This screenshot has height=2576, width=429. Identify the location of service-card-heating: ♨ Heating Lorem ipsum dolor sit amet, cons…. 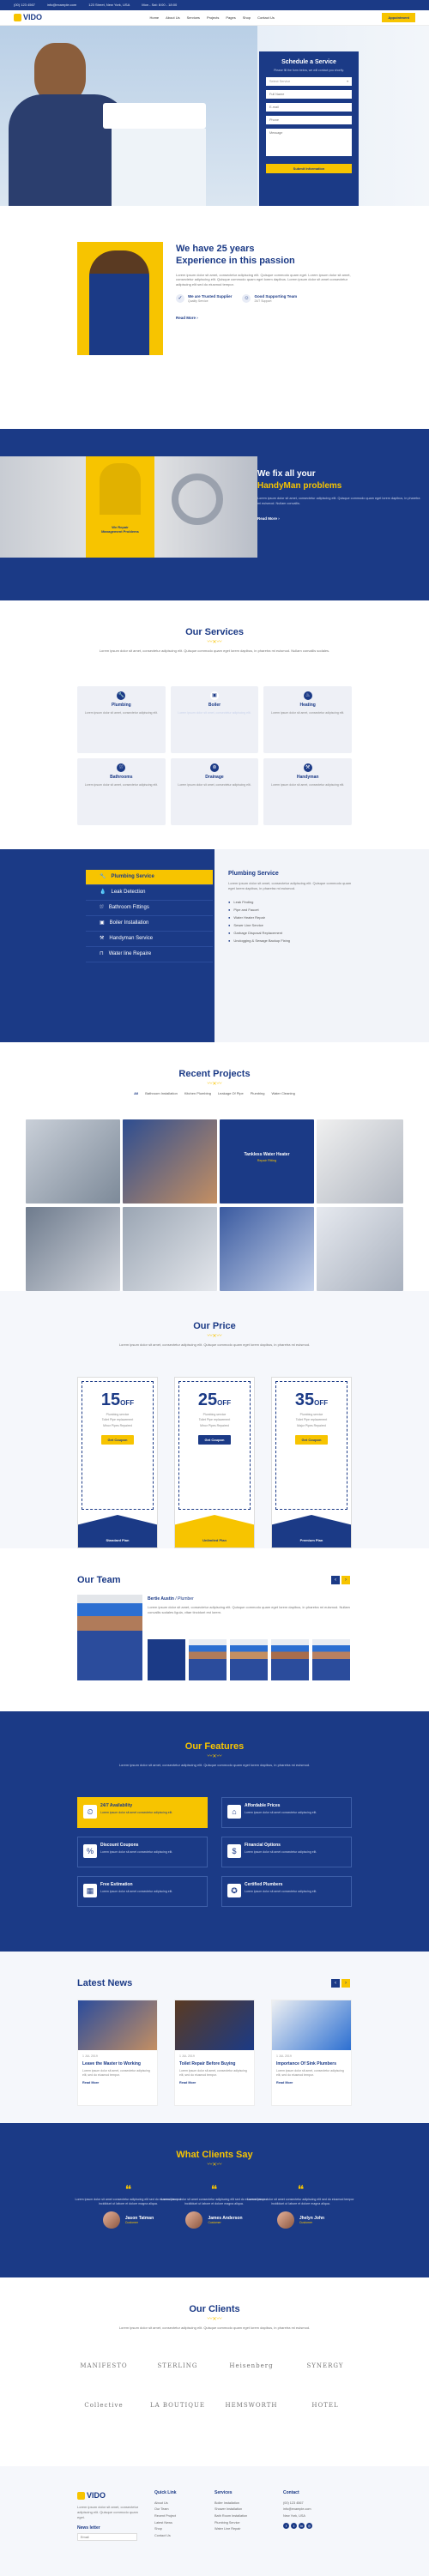
(307, 719).